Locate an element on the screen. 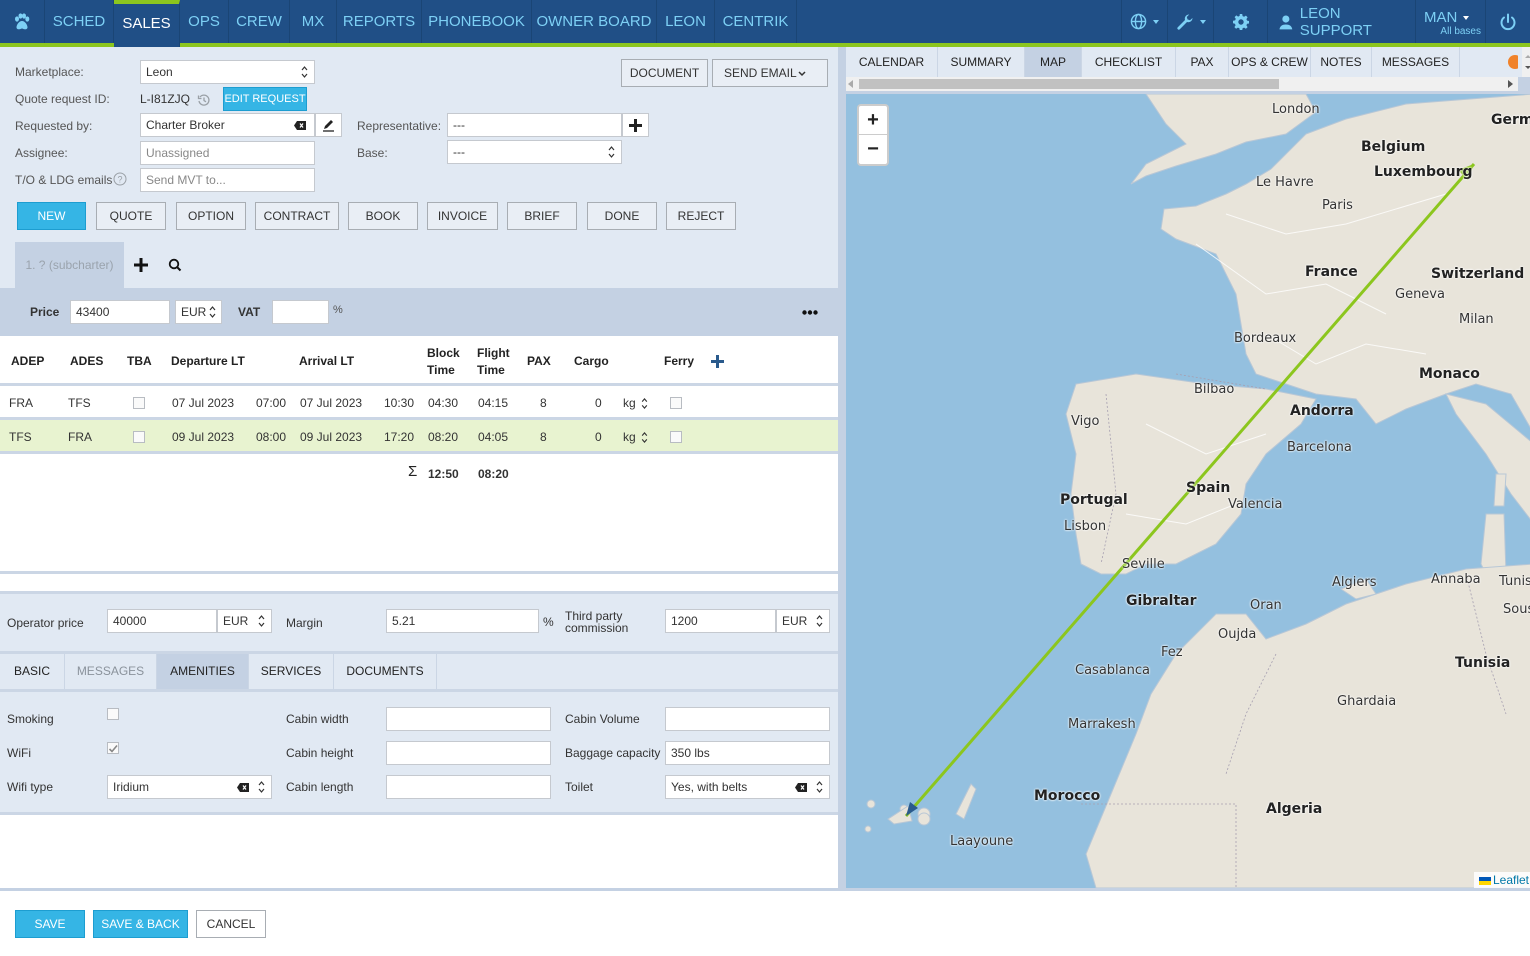 The height and width of the screenshot is (956, 1530). operator-price-input: 40000 is located at coordinates (162, 621).